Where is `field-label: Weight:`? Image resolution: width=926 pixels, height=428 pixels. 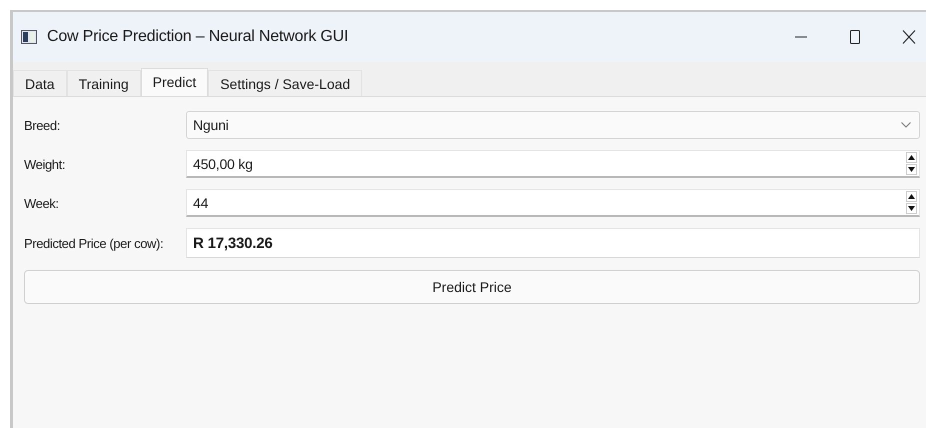
field-label: Weight: is located at coordinates (45, 164).